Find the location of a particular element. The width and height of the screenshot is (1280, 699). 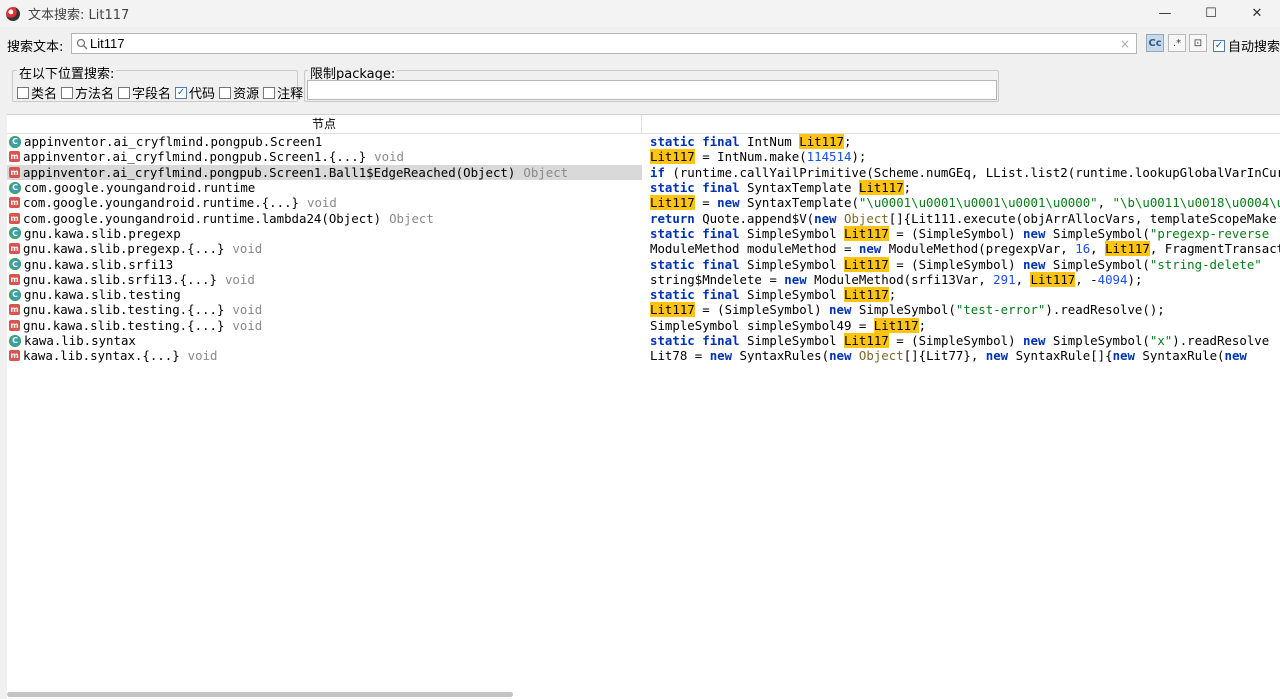

code-token: ModuleMethod(pregexpVar, is located at coordinates (978, 249).